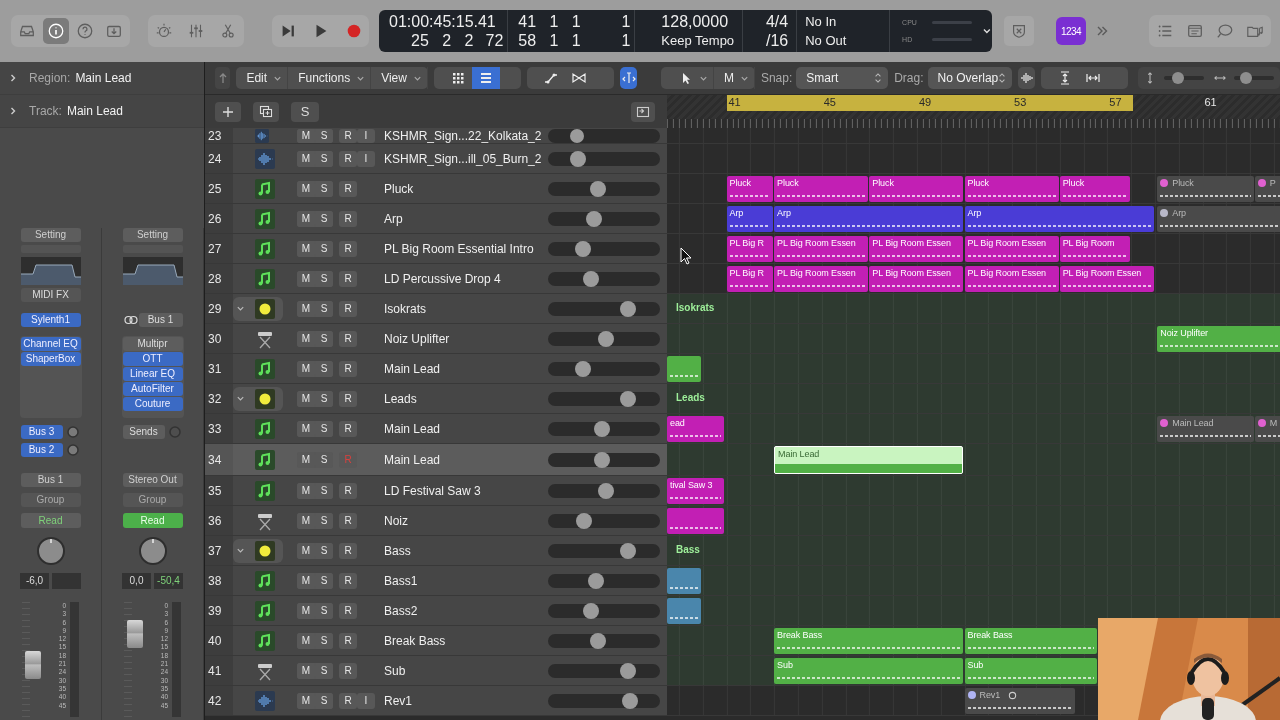 The height and width of the screenshot is (720, 1280). What do you see at coordinates (436, 580) in the screenshot?
I see `track-header: 38 M S R Bass1` at bounding box center [436, 580].